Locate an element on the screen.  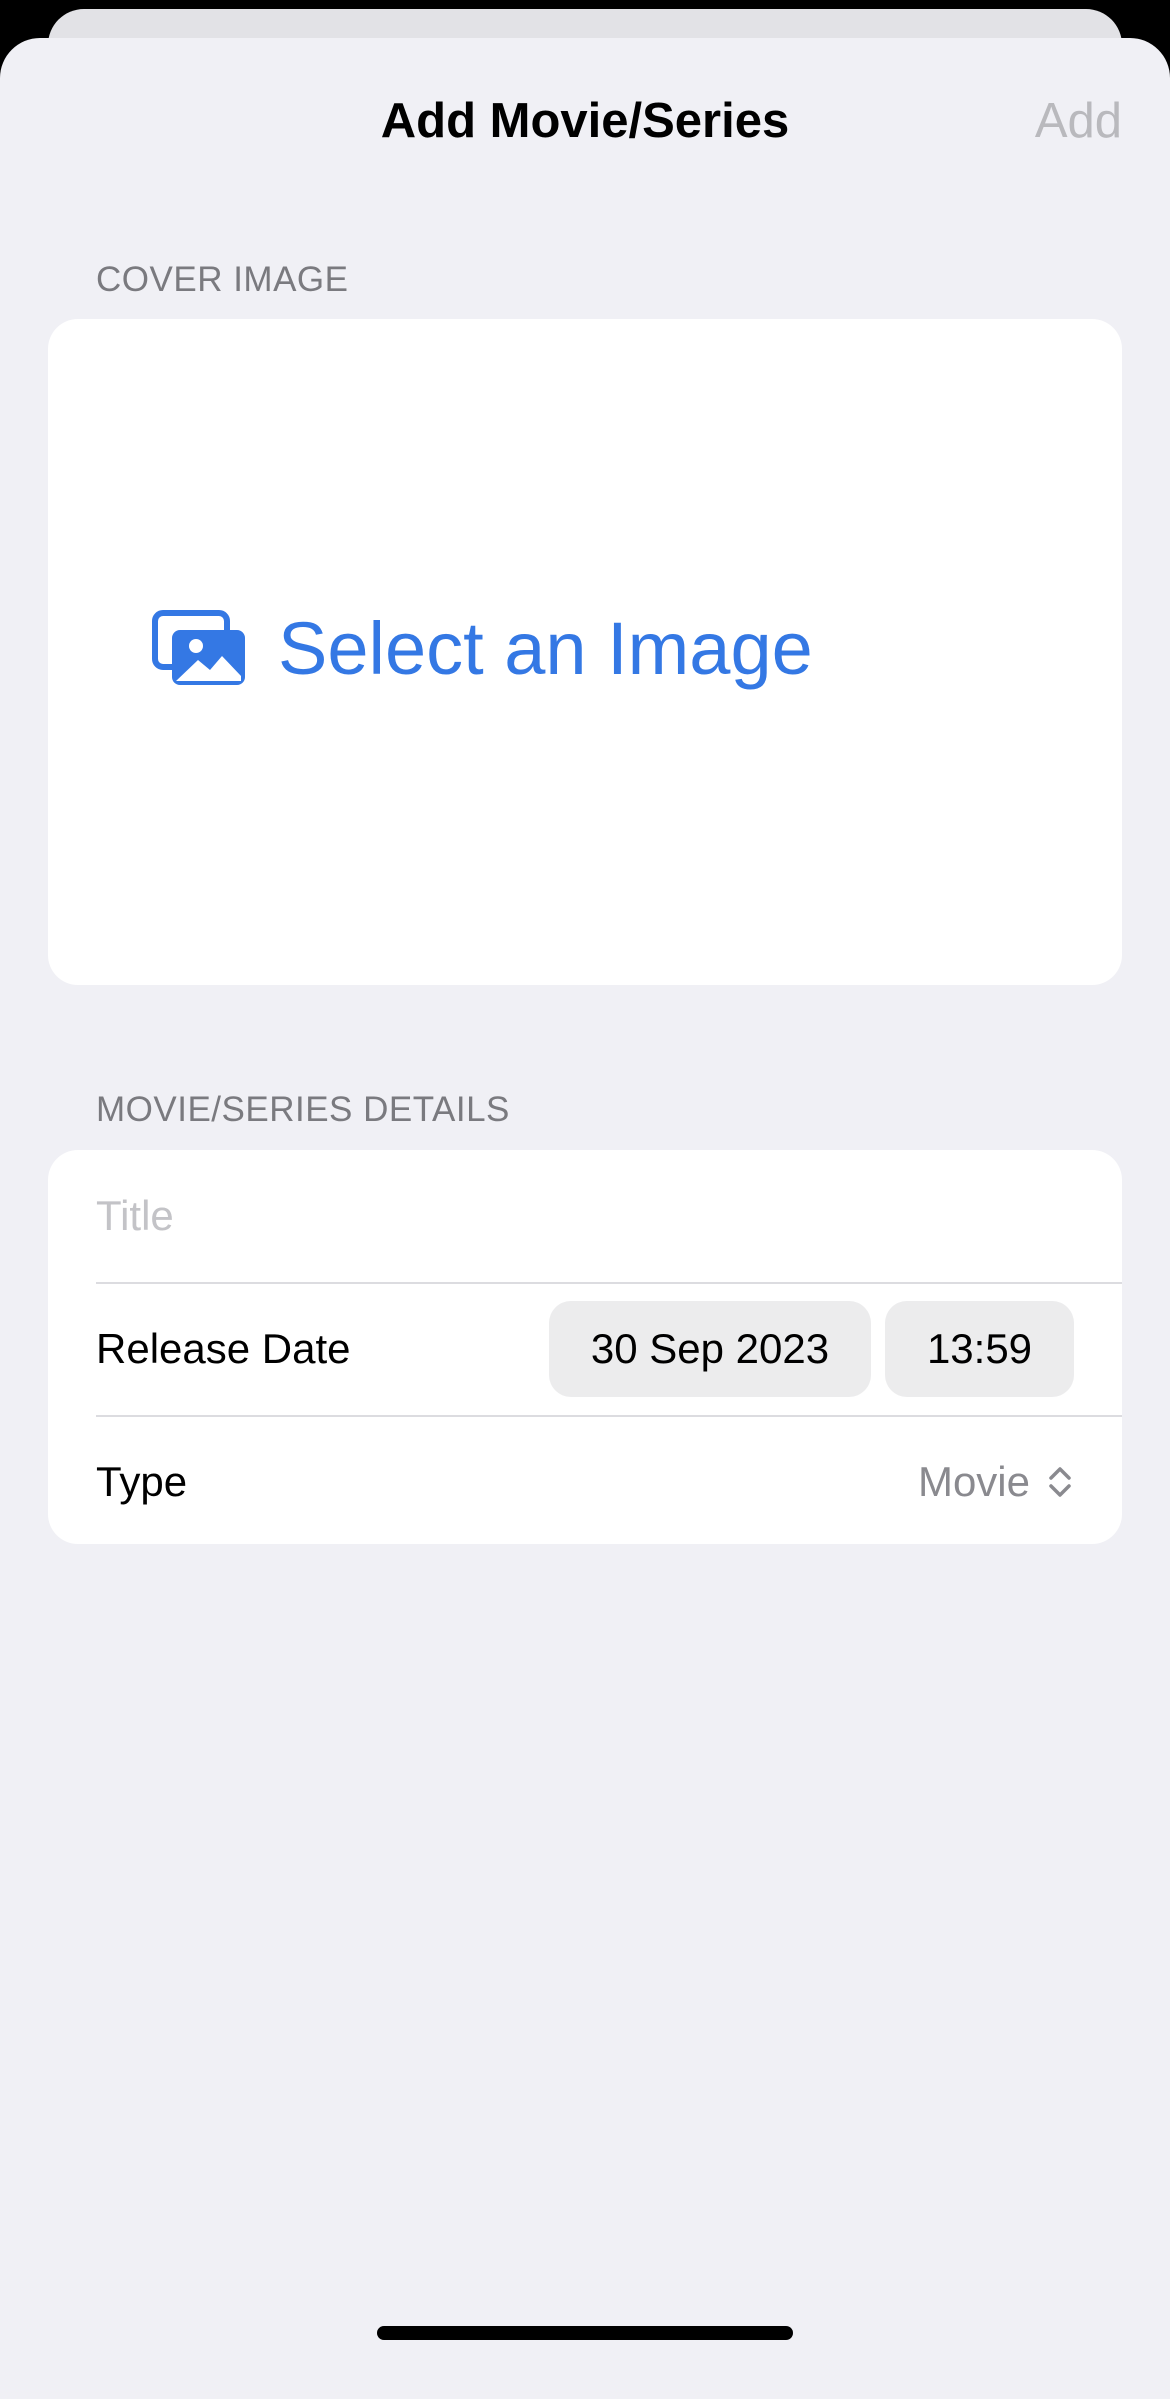
cover-image-header: COVER IMAGE is located at coordinates (222, 279).